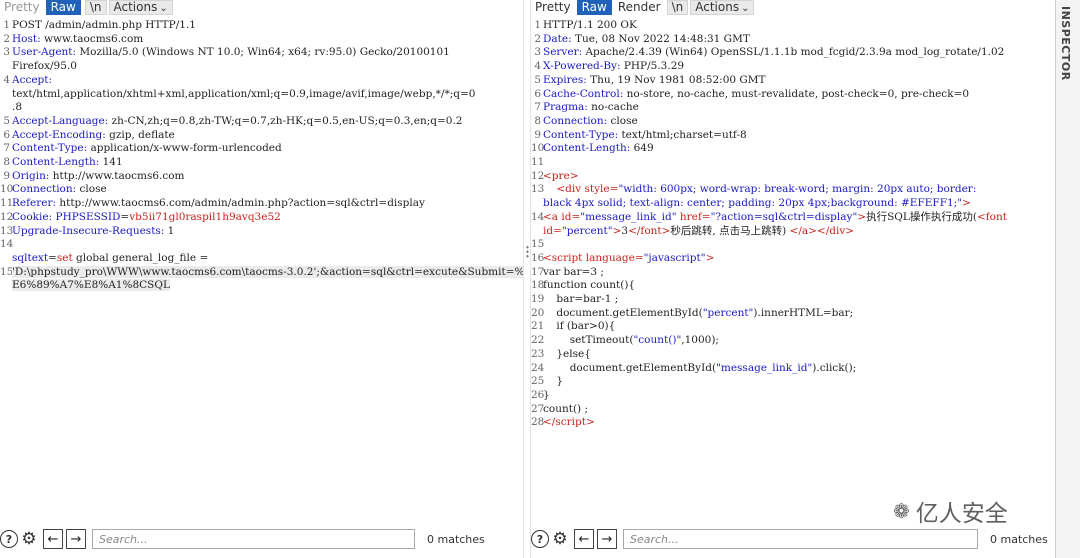 Image resolution: width=1080 pixels, height=558 pixels. I want to click on code-token: <script, so click(564, 257).